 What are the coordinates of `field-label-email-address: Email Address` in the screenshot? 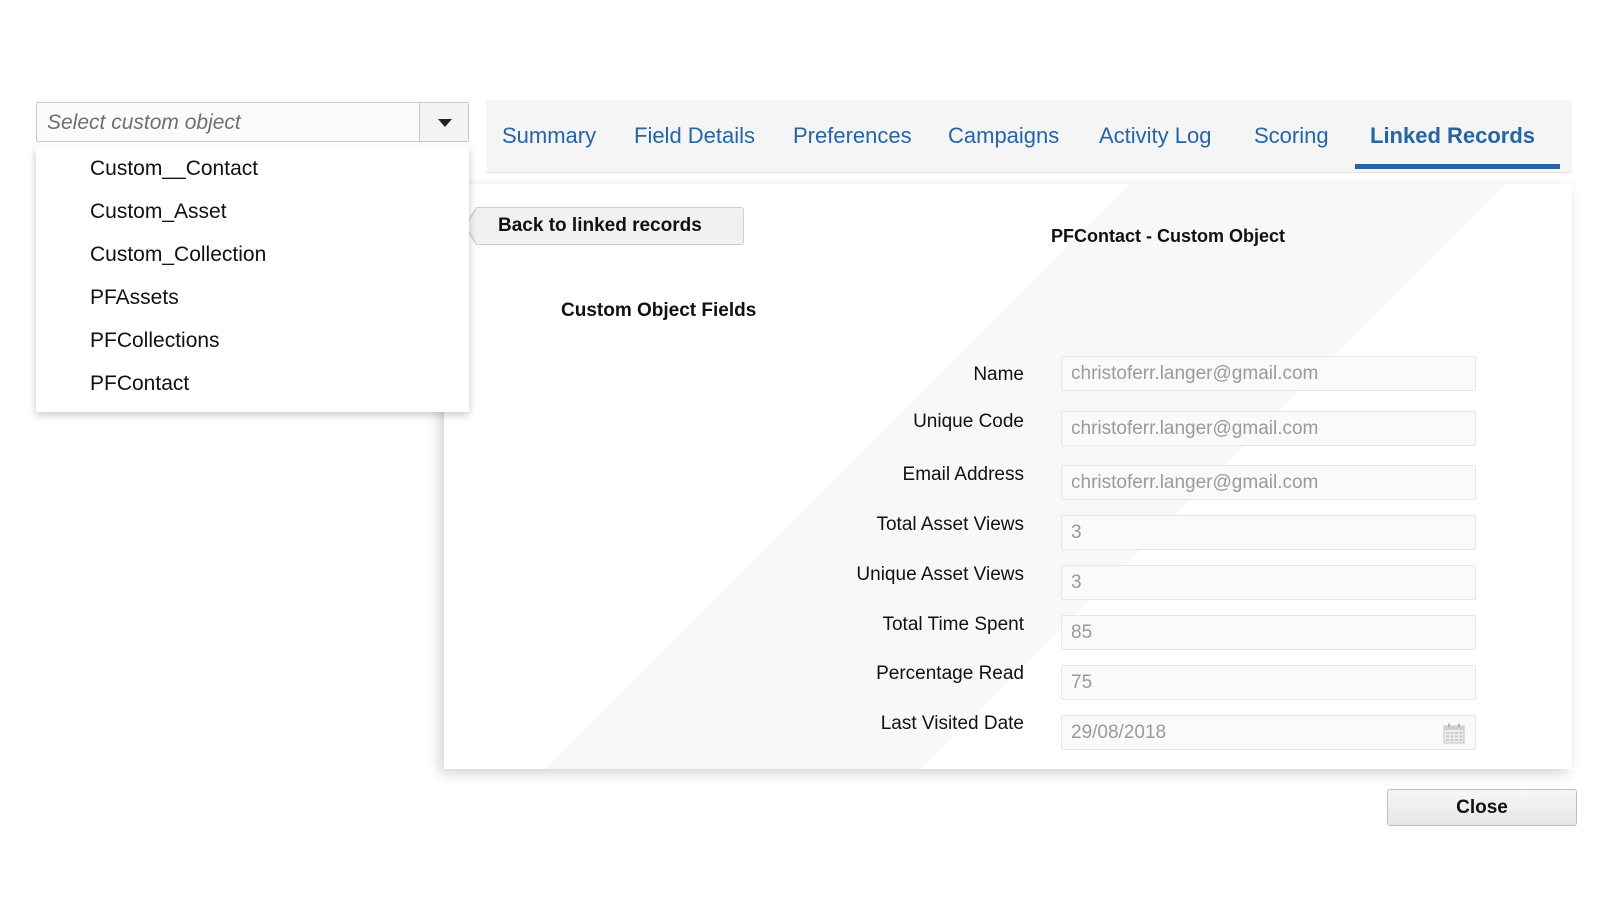 It's located at (963, 474).